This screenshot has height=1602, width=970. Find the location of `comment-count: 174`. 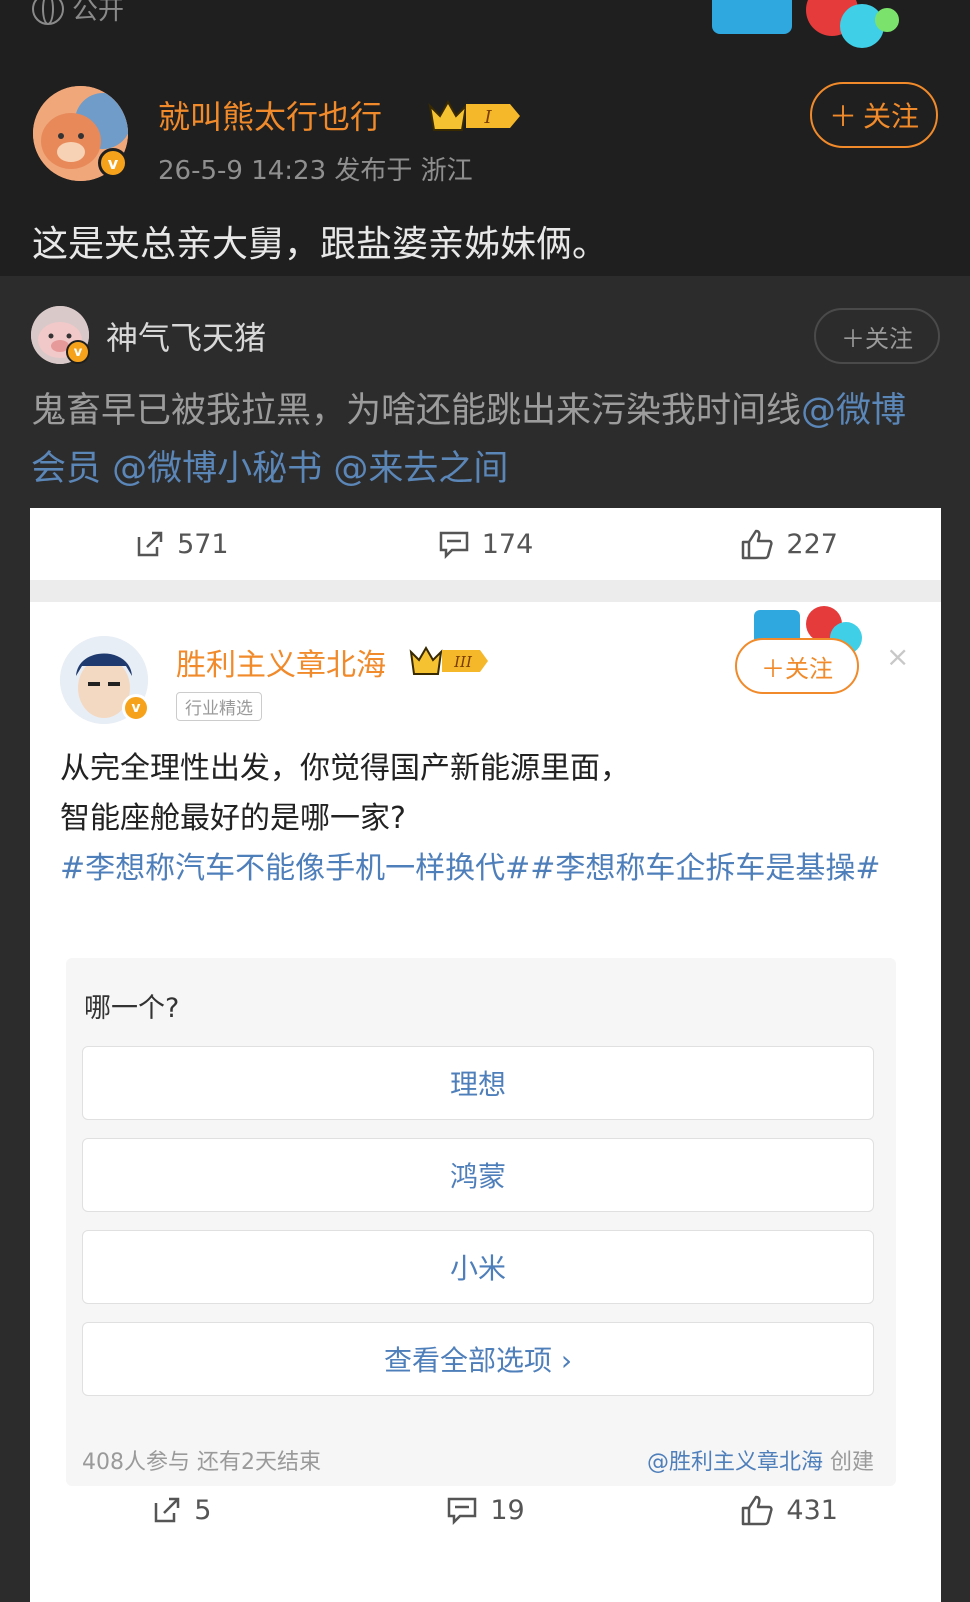

comment-count: 174 is located at coordinates (486, 544).